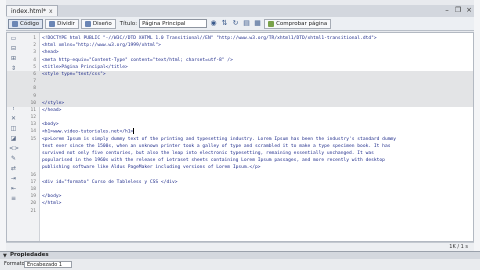 This screenshot has height=270, width=480. What do you see at coordinates (235, 23) in the screenshot?
I see `refresh-icon: ↻` at bounding box center [235, 23].